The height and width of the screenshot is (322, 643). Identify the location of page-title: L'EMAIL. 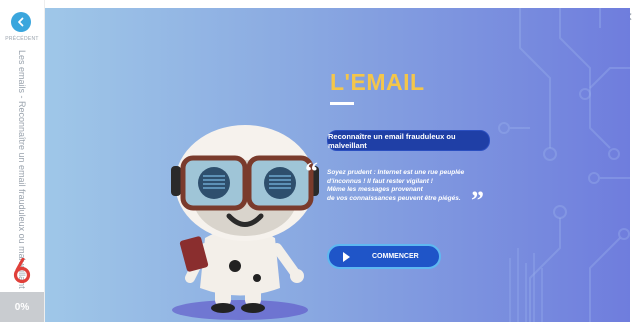
(377, 82).